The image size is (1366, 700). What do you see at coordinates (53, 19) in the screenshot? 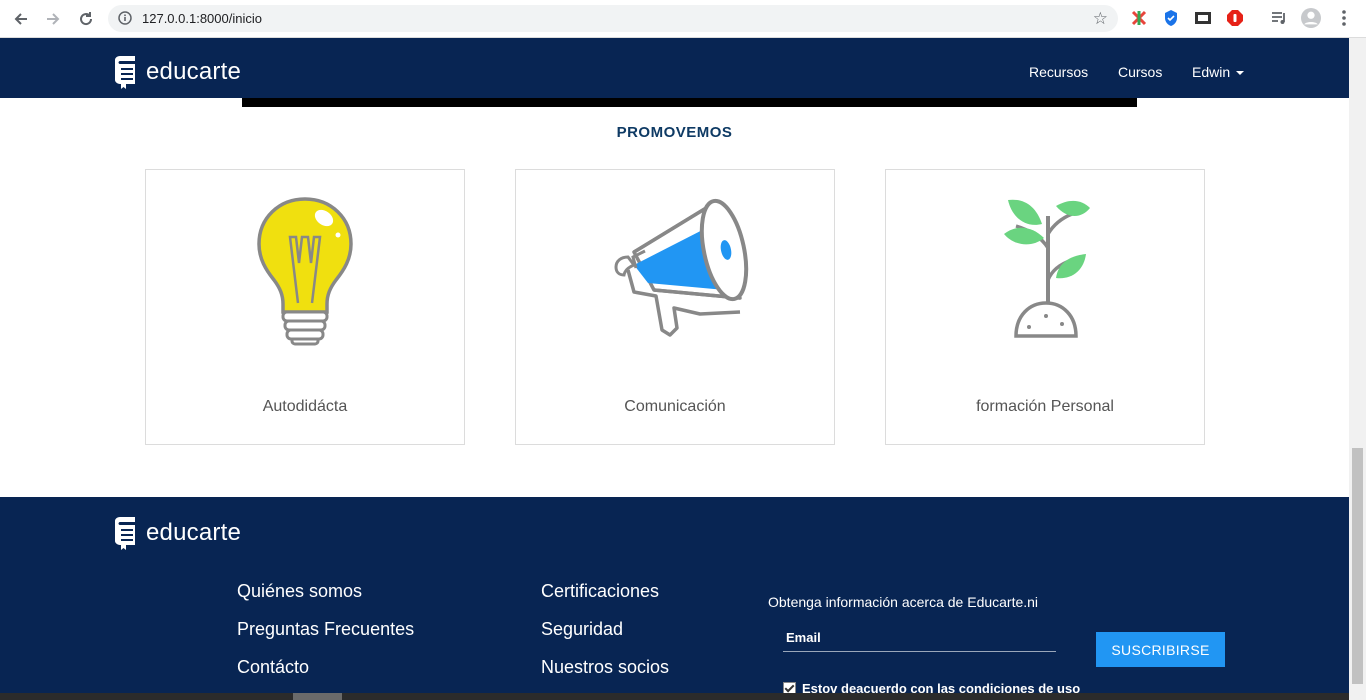
I see `forward-icon` at bounding box center [53, 19].